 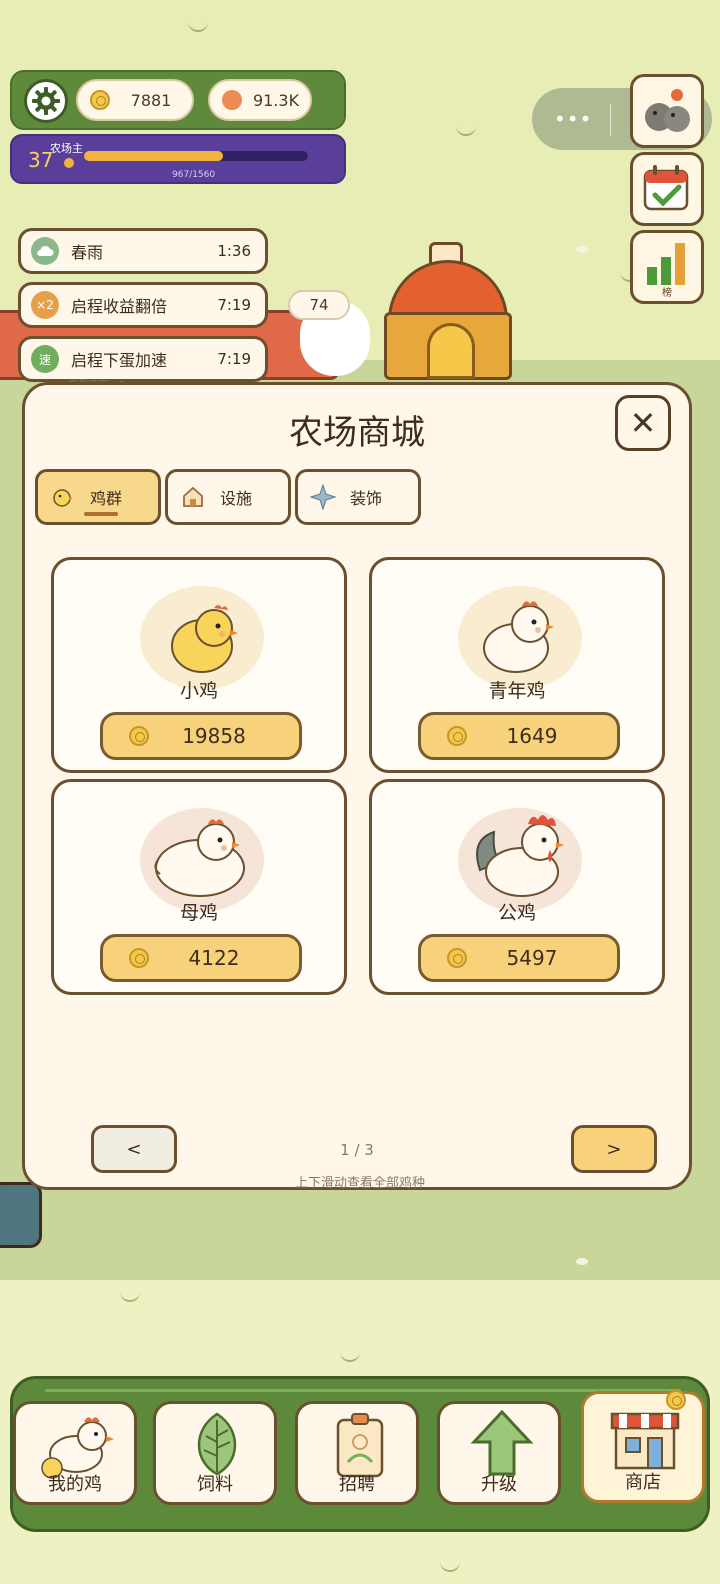 I want to click on nav-upgrade: 升级, so click(x=499, y=1453).